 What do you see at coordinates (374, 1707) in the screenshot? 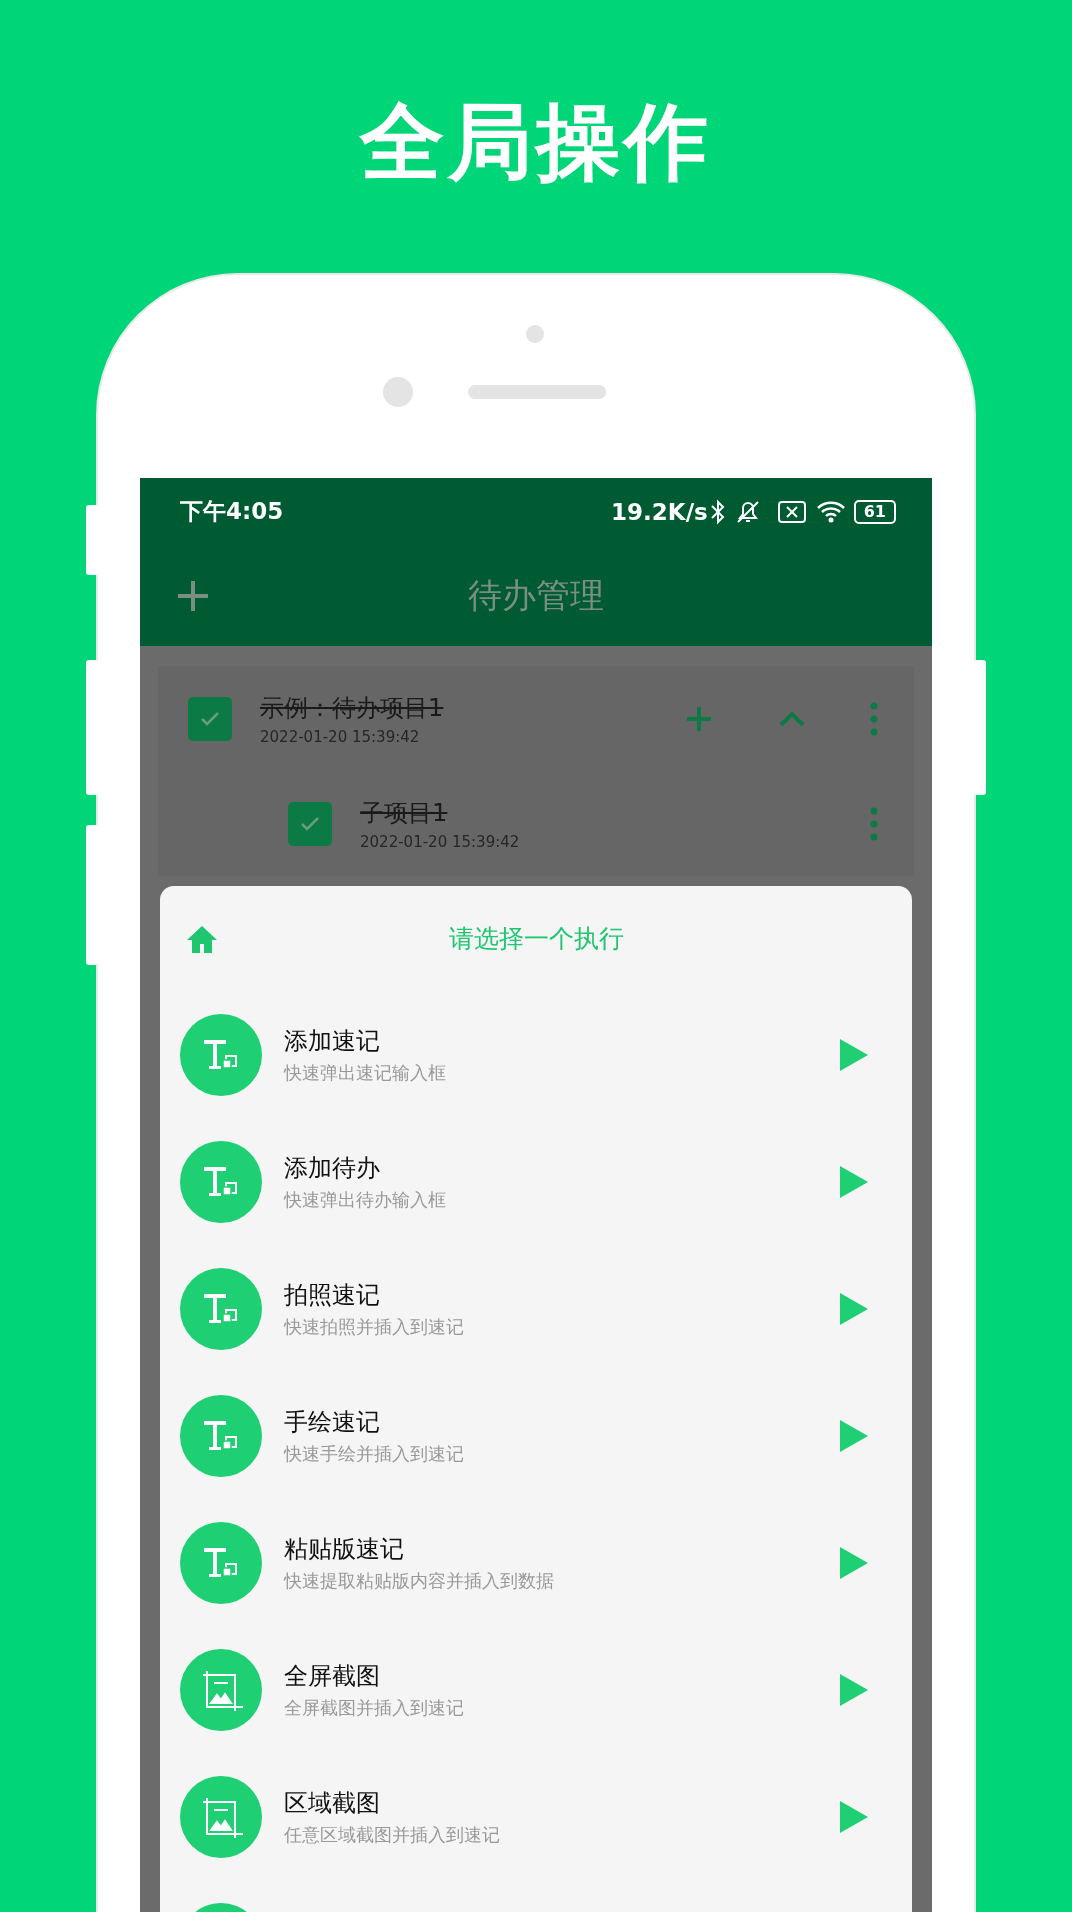
I see `action-description: 全屏截图并插入到速记` at bounding box center [374, 1707].